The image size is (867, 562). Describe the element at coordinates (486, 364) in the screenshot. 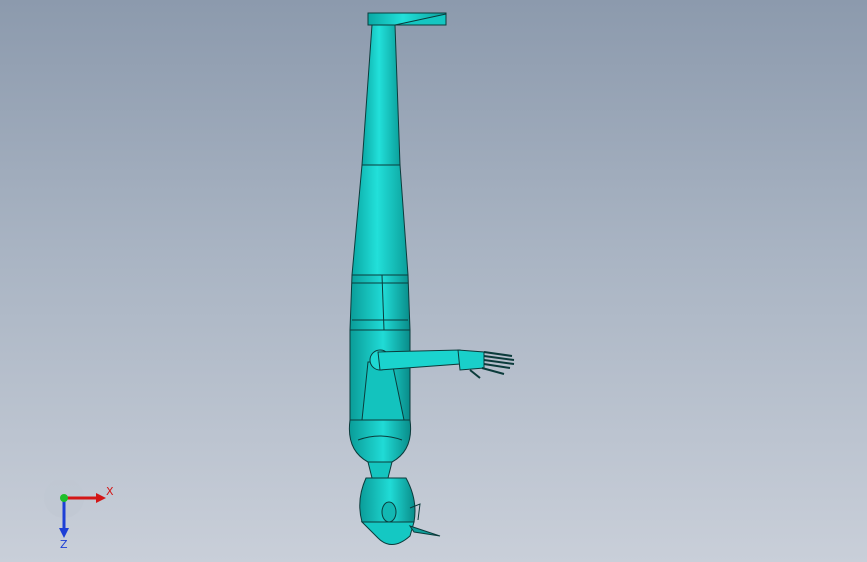

I see `gripper-hand` at that location.